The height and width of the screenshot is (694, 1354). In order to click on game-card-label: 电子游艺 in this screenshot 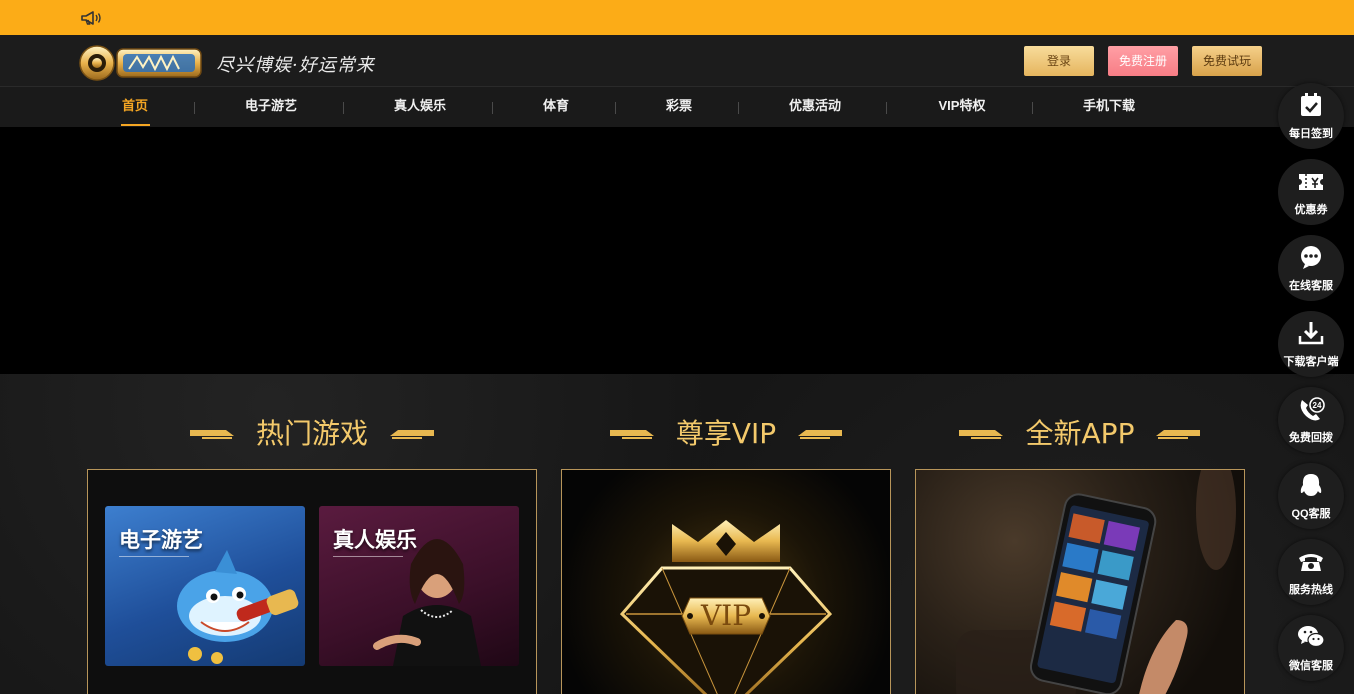, I will do `click(161, 540)`.